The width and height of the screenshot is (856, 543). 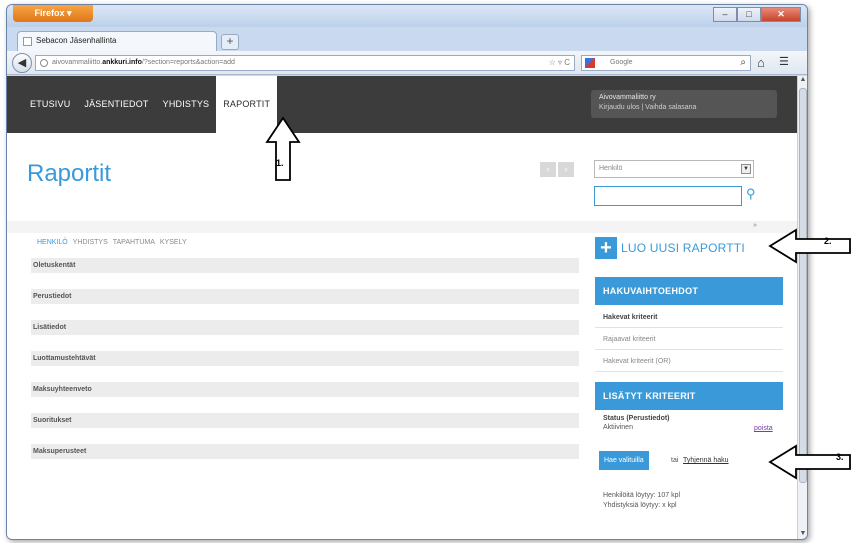 I want to click on page-favicon-icon, so click(x=27, y=41).